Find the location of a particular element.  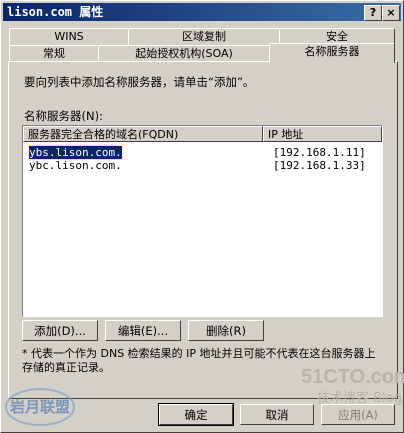

tab-zone-transfer: 区域复制 is located at coordinates (204, 37).